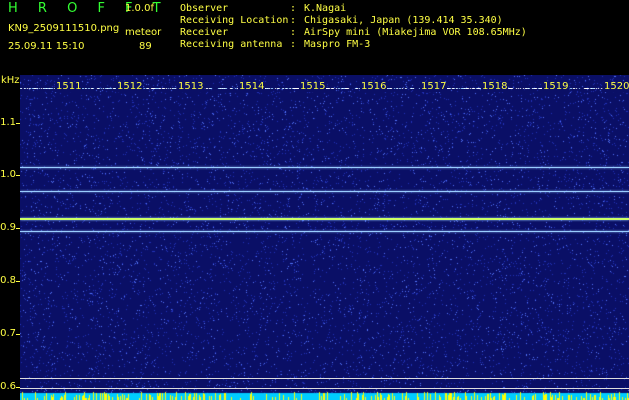 The height and width of the screenshot is (400, 629). Describe the element at coordinates (10, 80) in the screenshot. I see `axis-unit-label: kHz` at that location.